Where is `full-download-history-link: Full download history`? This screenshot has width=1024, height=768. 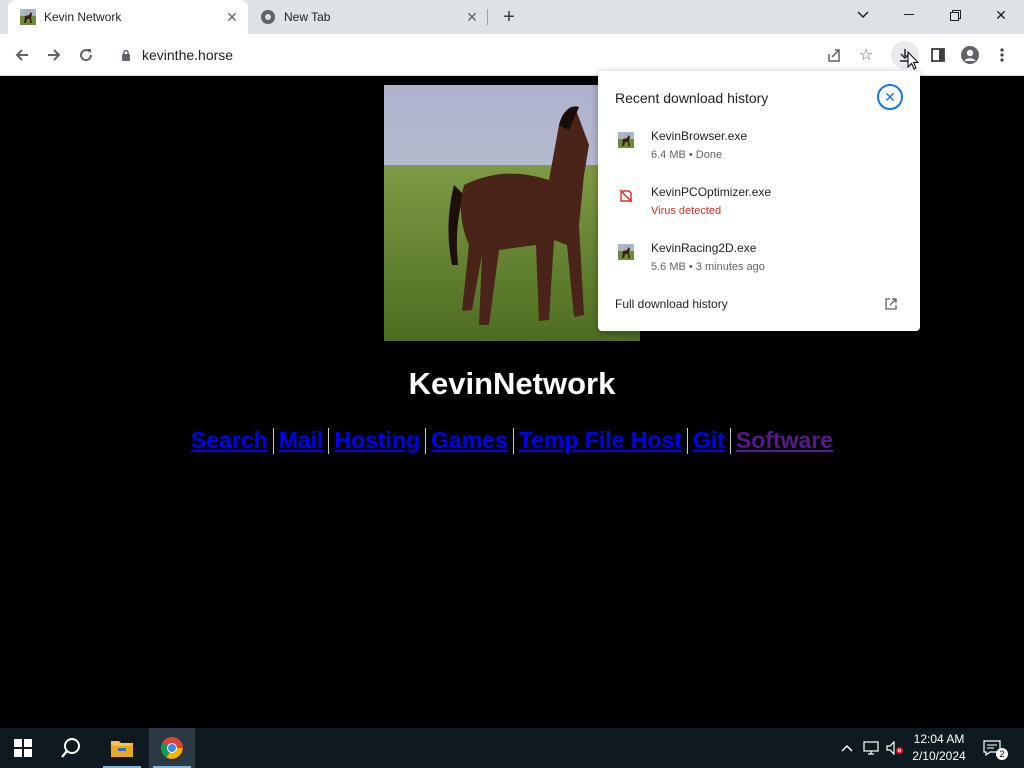
full-download-history-link: Full download history is located at coordinates (671, 304).